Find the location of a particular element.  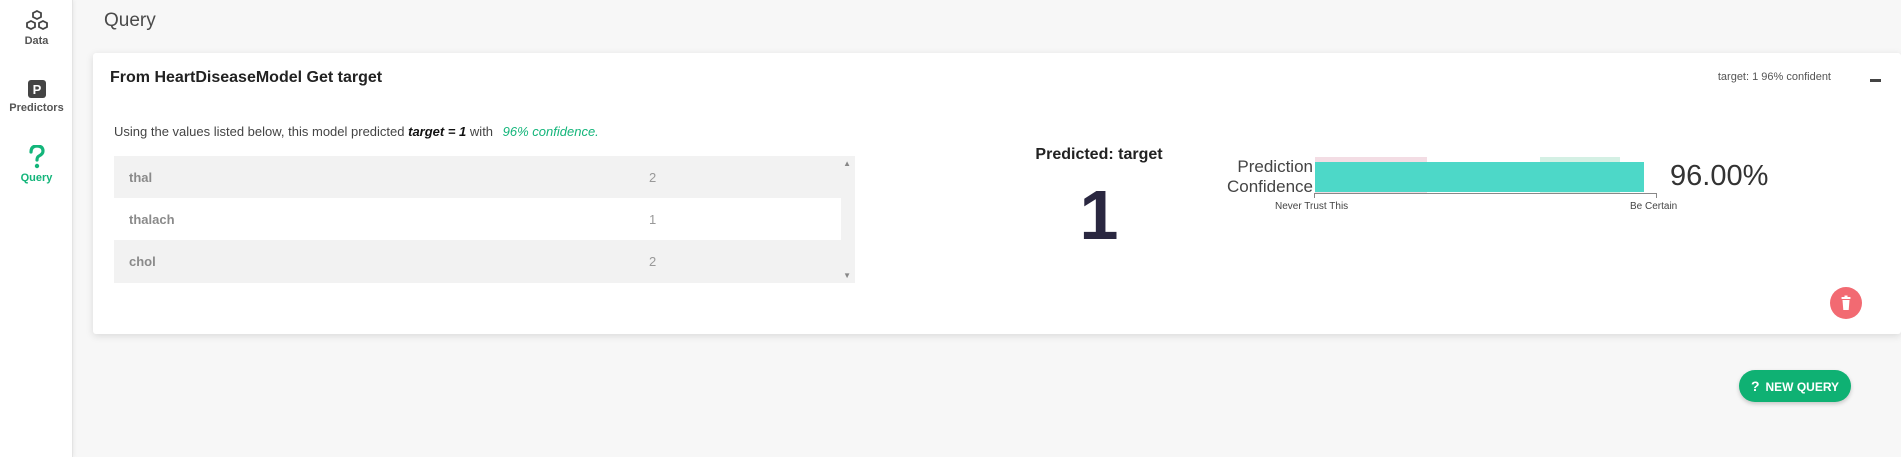

sidebar: Data P Predictors Query is located at coordinates (36, 228).